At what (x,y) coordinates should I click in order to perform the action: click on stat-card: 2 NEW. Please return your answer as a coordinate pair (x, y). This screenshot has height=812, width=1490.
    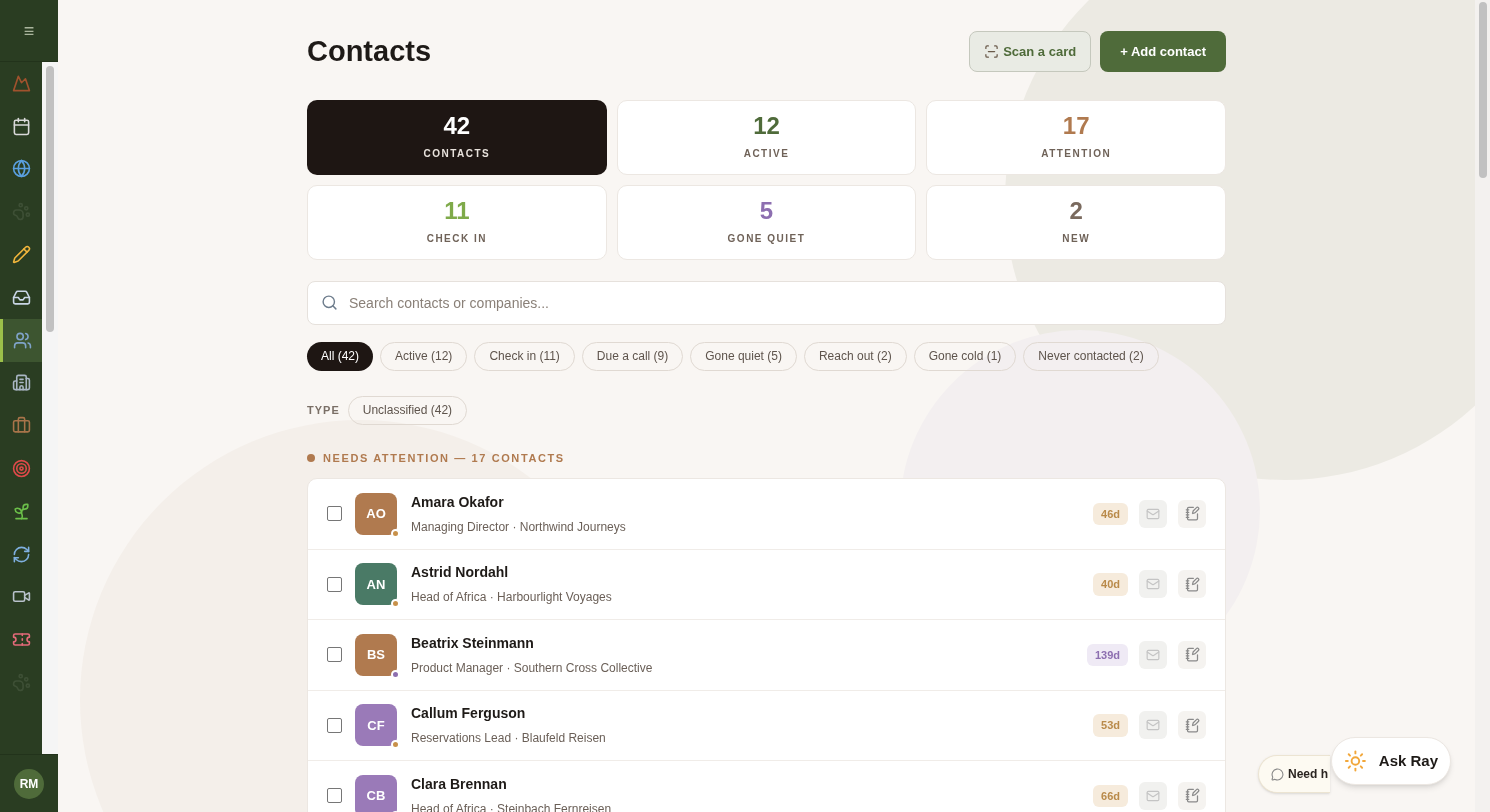
    Looking at the image, I should click on (1076, 222).